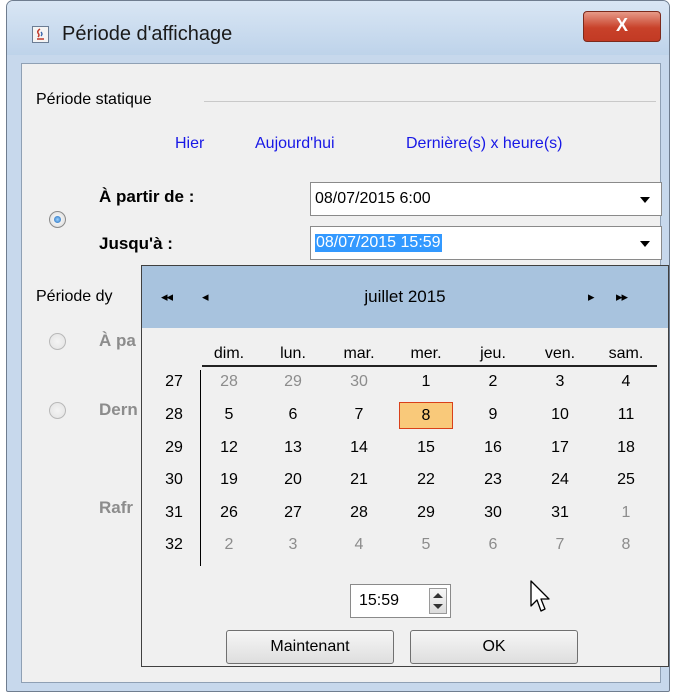  I want to click on from-label: À partir de :, so click(147, 196).